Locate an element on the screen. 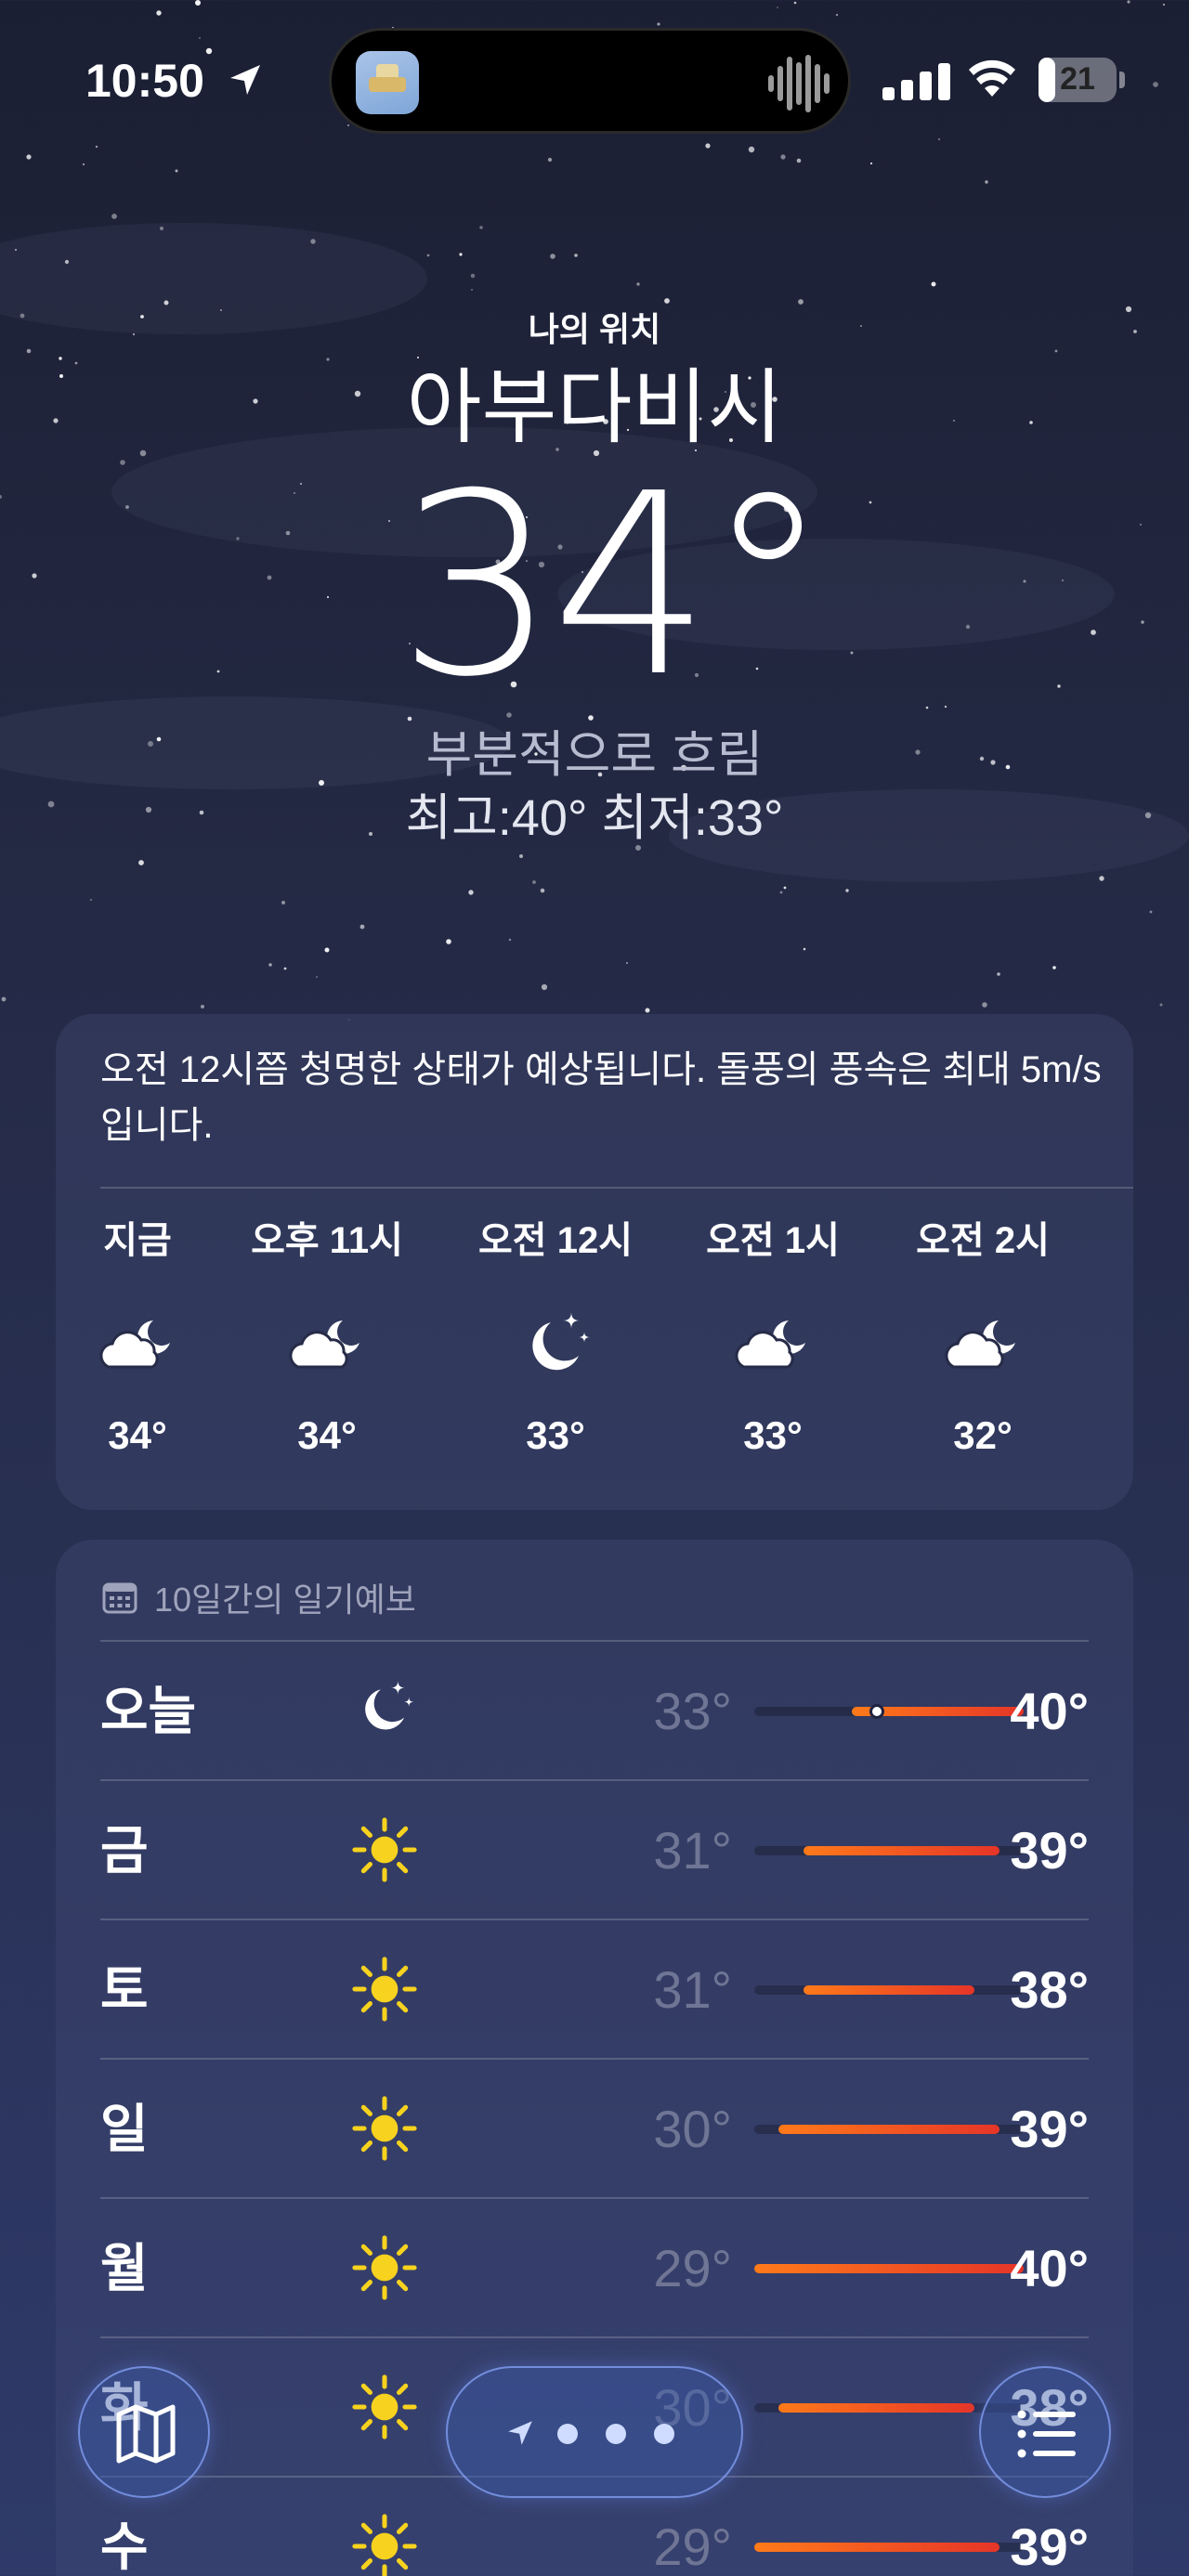  map-icon is located at coordinates (146, 2434).